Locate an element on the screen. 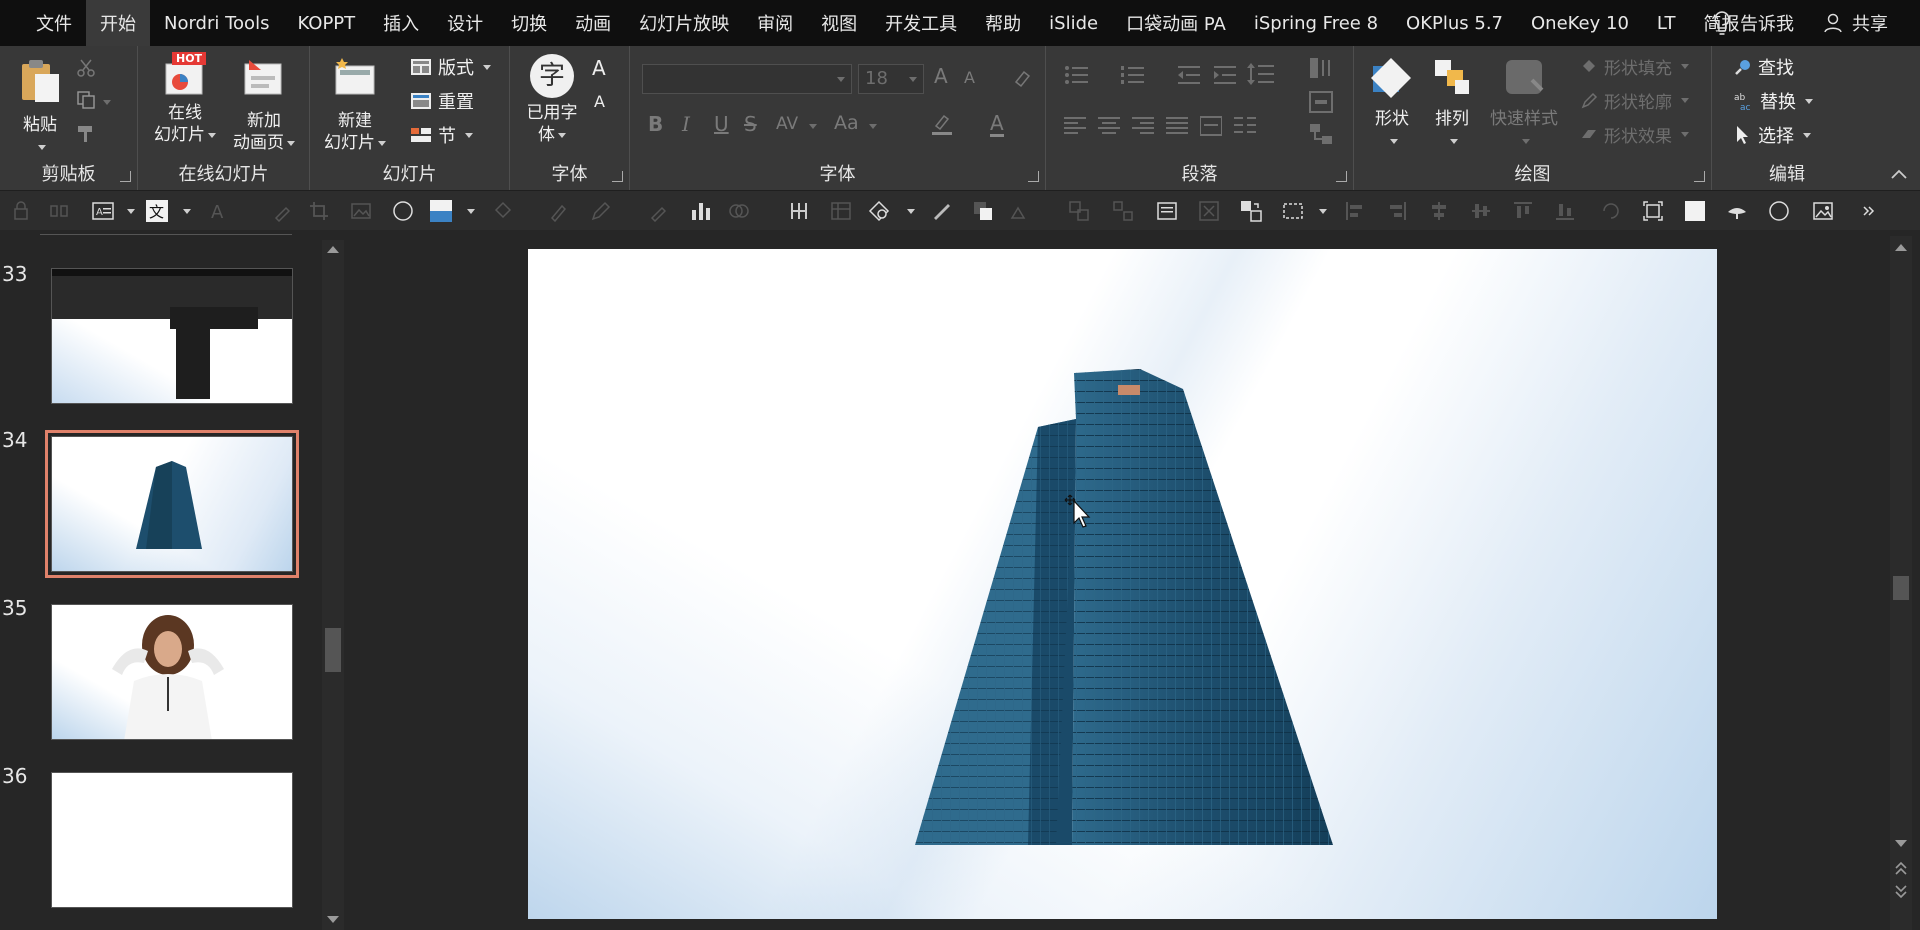 This screenshot has height=930, width=1920. lock-icon is located at coordinates (21, 211).